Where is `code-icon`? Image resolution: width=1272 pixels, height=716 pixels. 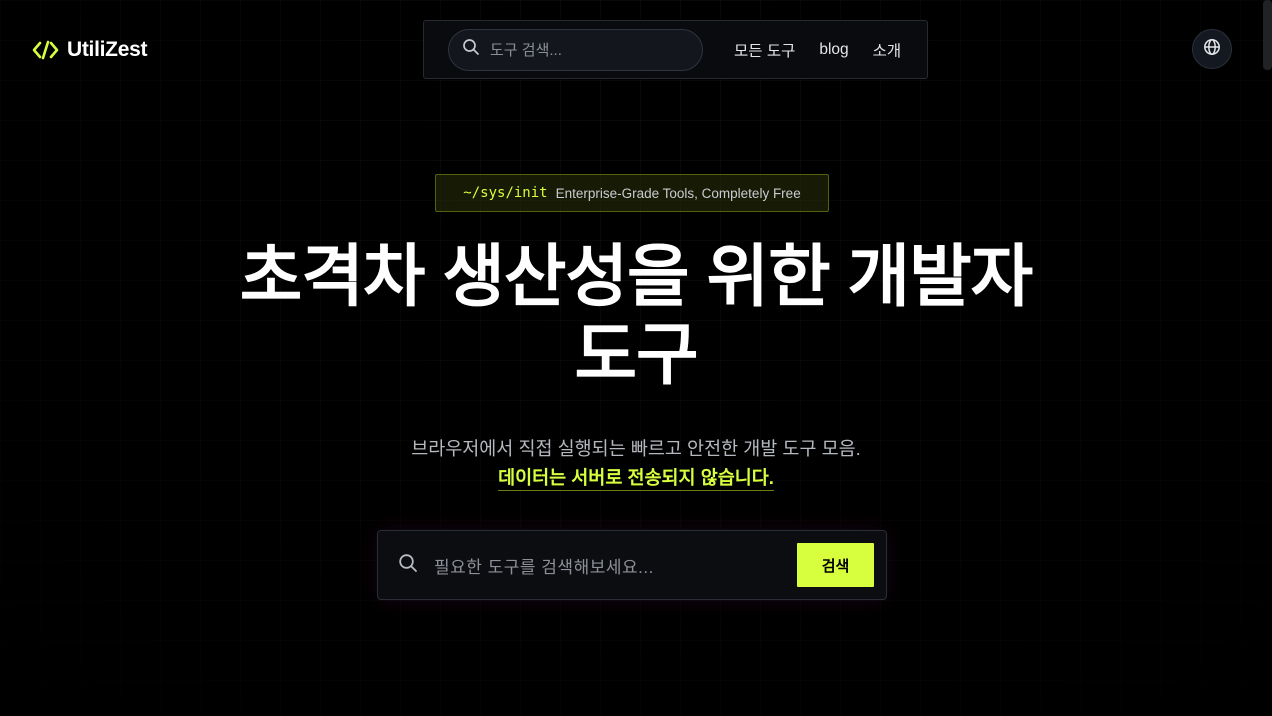 code-icon is located at coordinates (45, 50).